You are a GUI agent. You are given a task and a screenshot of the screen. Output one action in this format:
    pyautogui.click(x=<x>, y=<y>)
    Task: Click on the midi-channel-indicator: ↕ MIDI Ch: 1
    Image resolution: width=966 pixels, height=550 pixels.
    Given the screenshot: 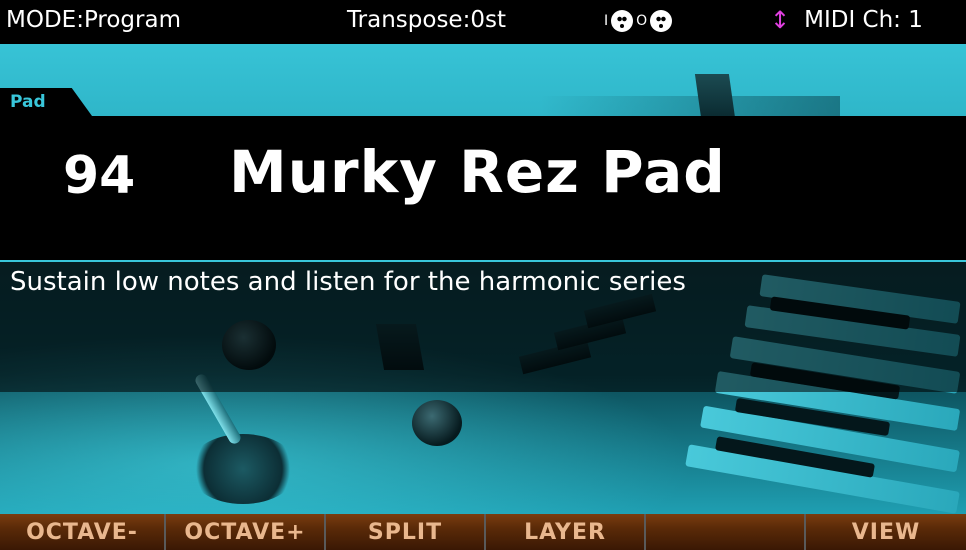 What is the action you would take?
    pyautogui.click(x=846, y=20)
    